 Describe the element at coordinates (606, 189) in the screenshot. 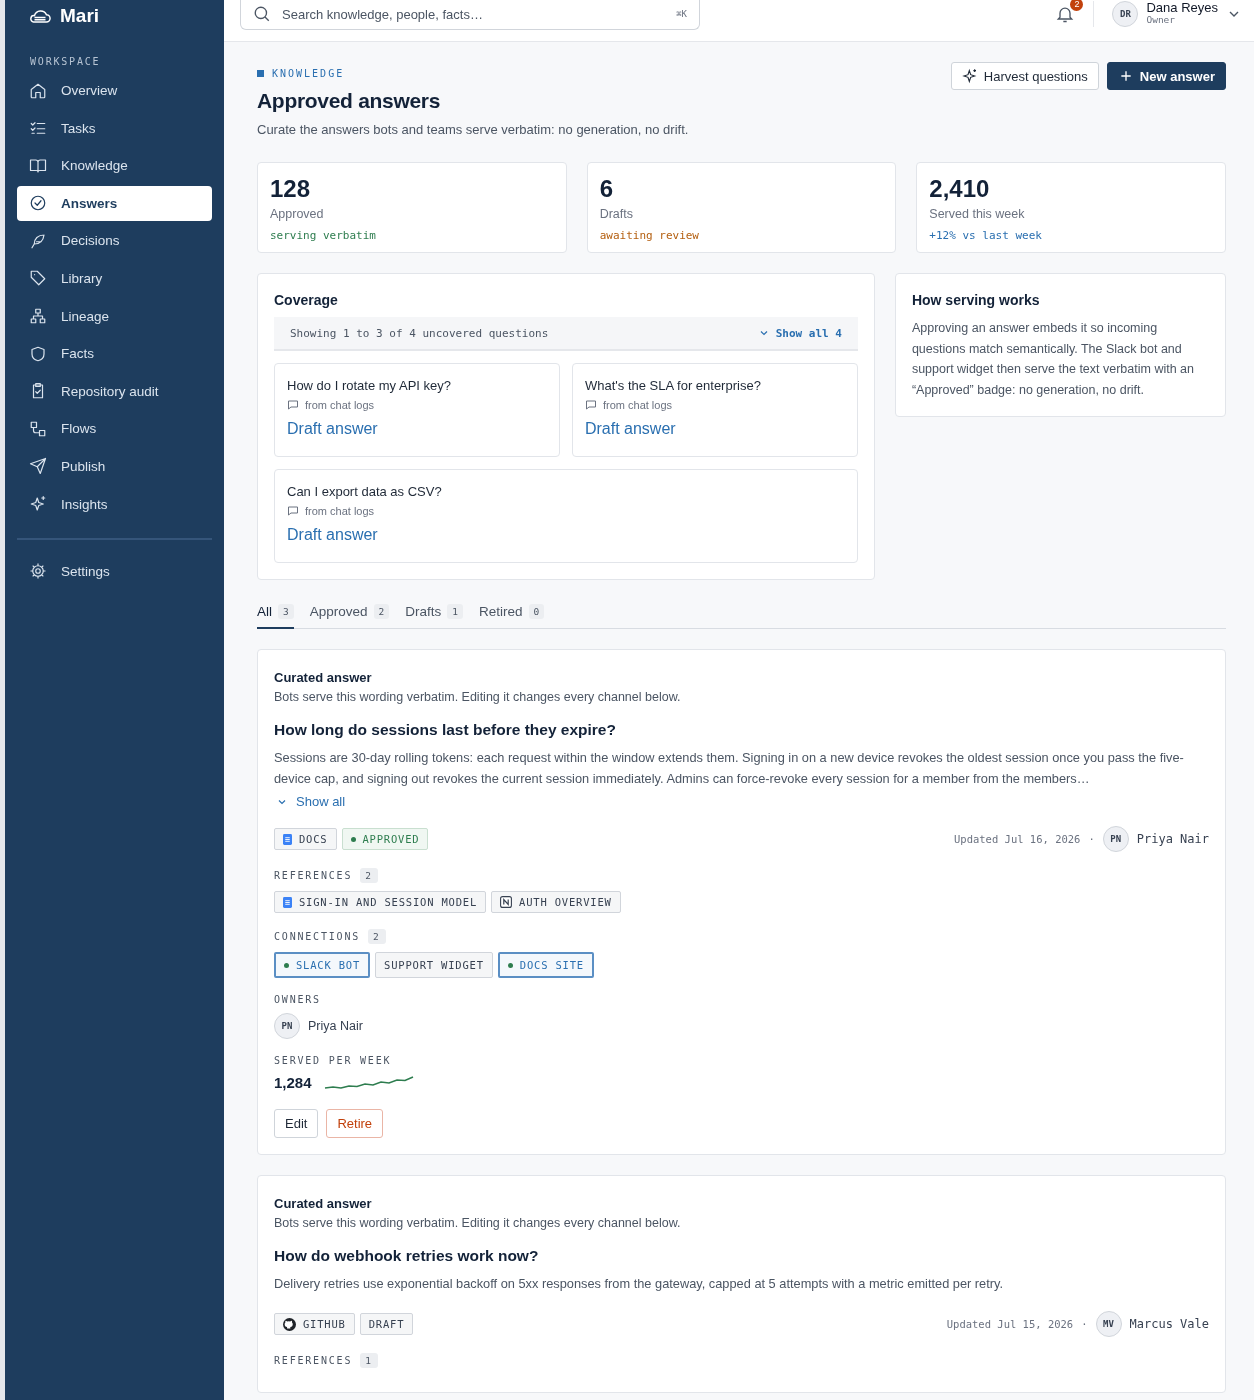

I see `stat-value: 6` at that location.